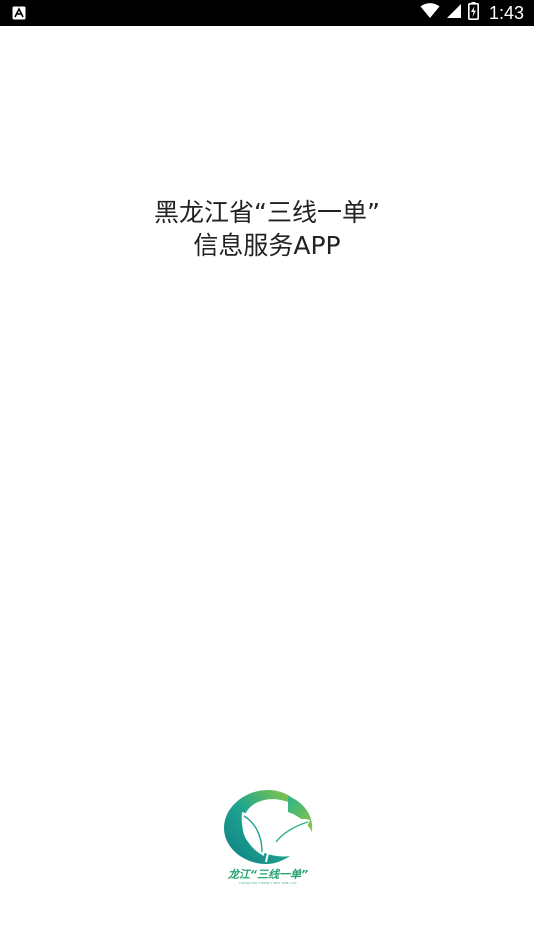 The image size is (534, 950). What do you see at coordinates (267, 13) in the screenshot?
I see `status-bar: 1:43` at bounding box center [267, 13].